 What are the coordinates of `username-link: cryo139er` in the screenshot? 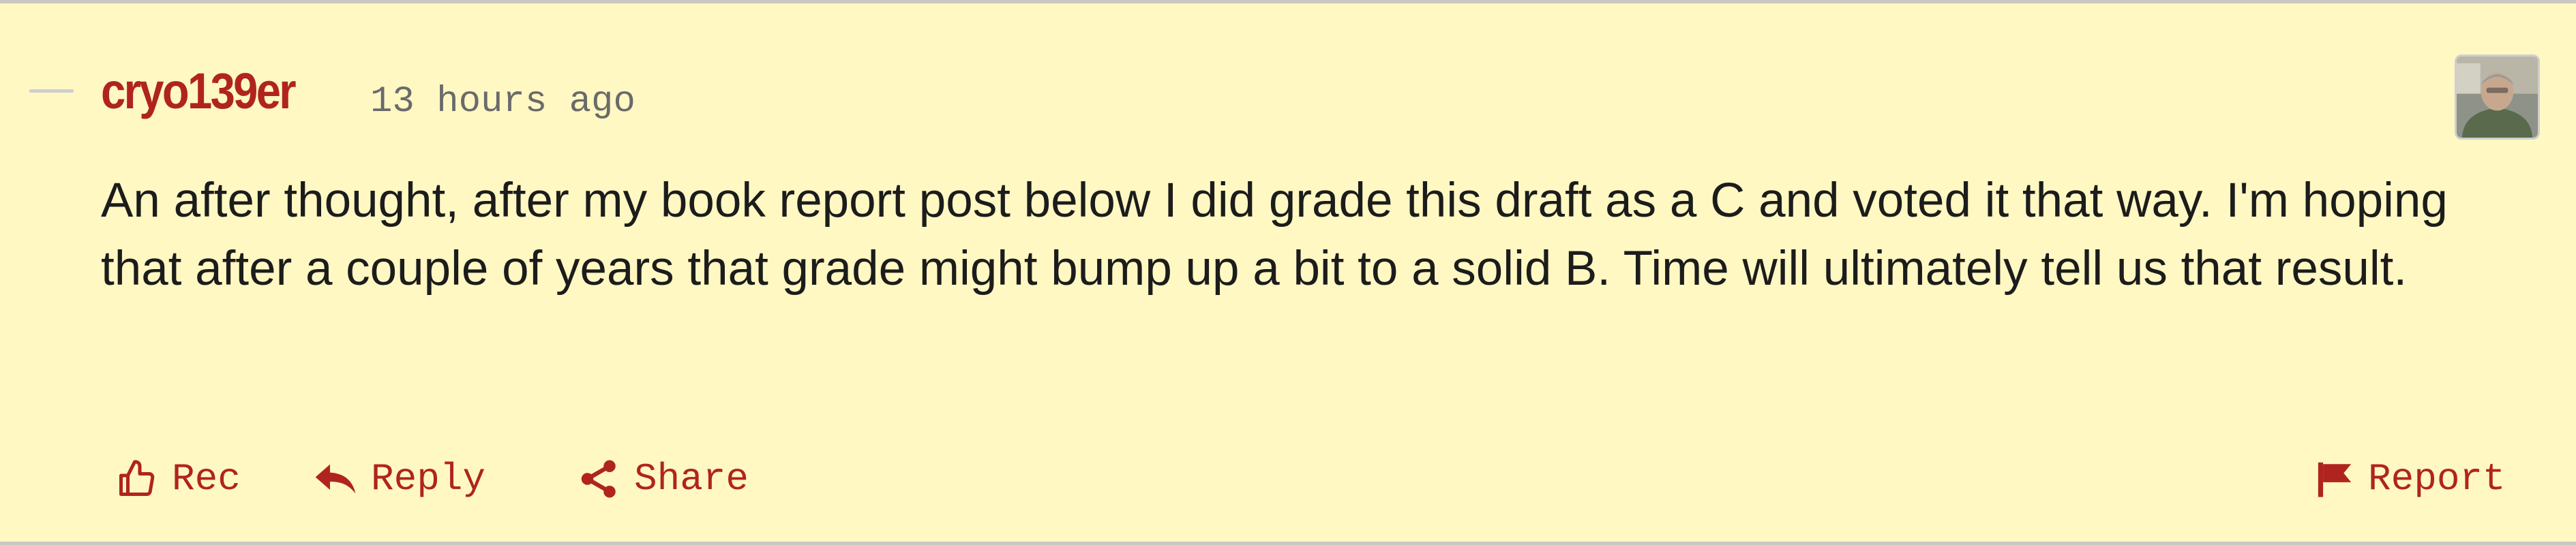 It's located at (199, 91).